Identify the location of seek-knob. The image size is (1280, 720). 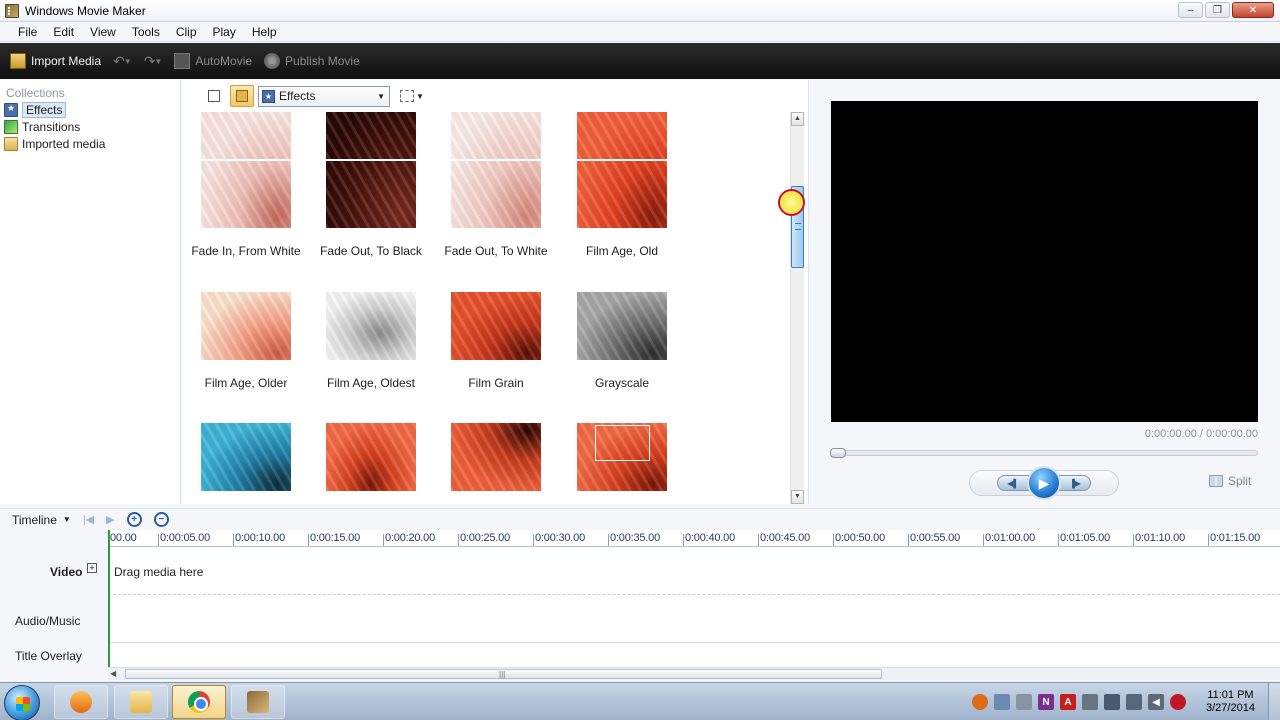
(838, 453).